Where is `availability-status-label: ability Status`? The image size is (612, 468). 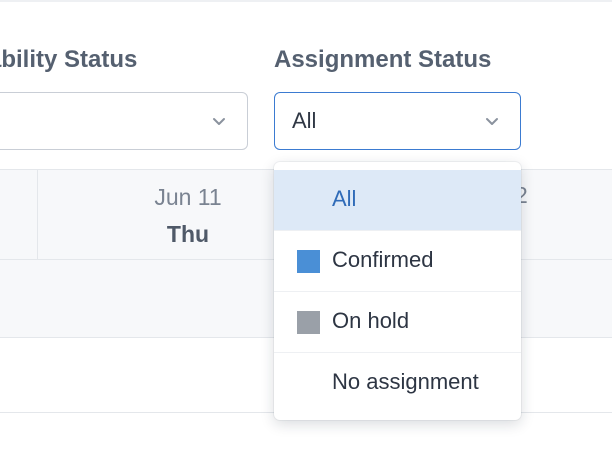 availability-status-label: ability Status is located at coordinates (69, 59).